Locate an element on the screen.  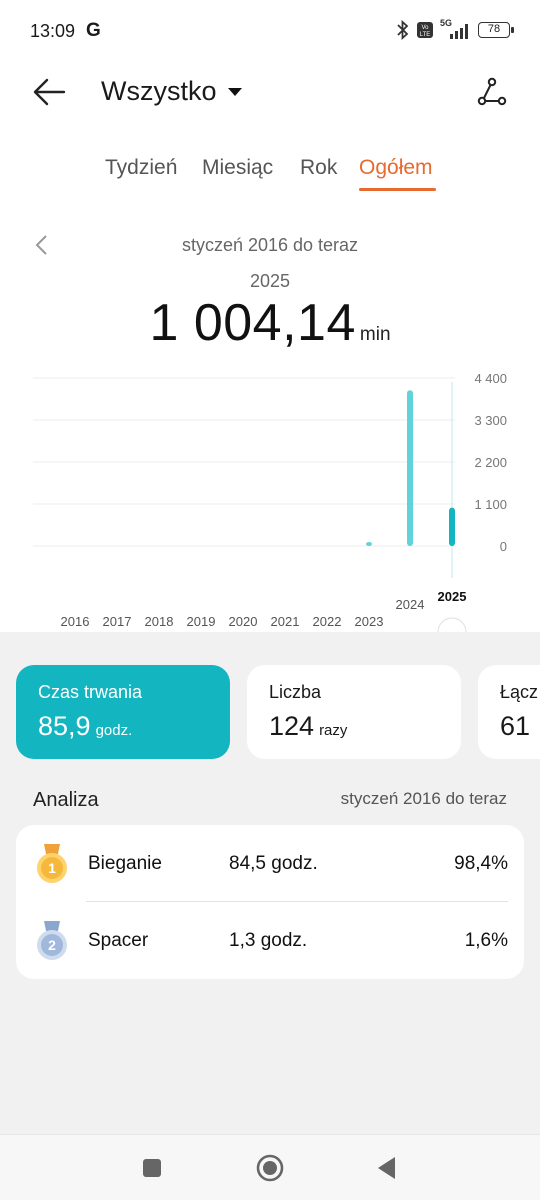
selection-knob is located at coordinates (452, 624).